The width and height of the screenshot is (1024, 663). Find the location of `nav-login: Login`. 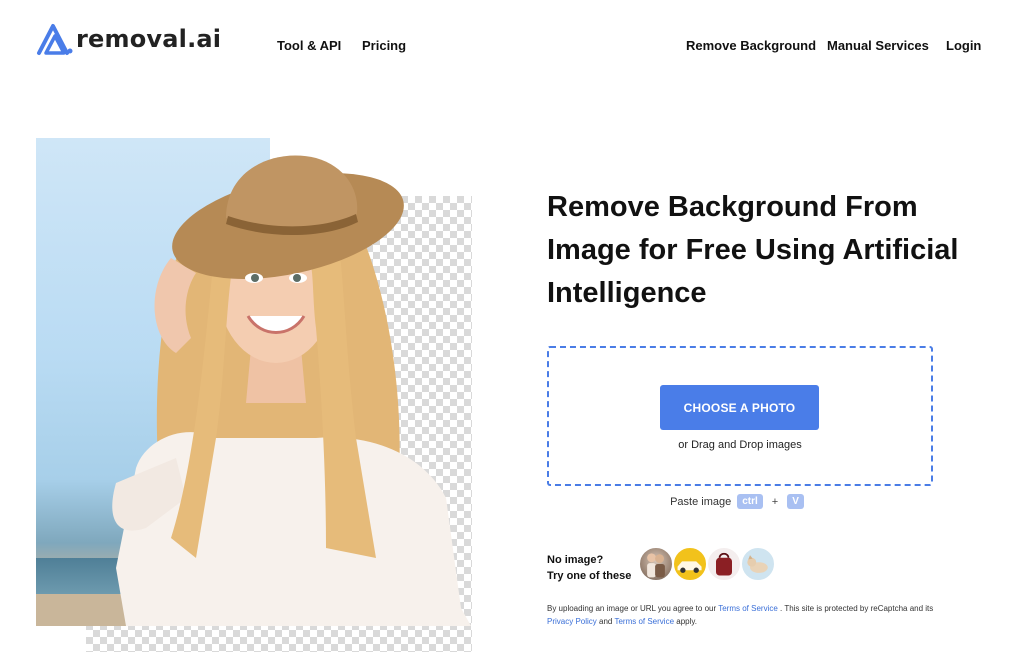

nav-login: Login is located at coordinates (963, 45).